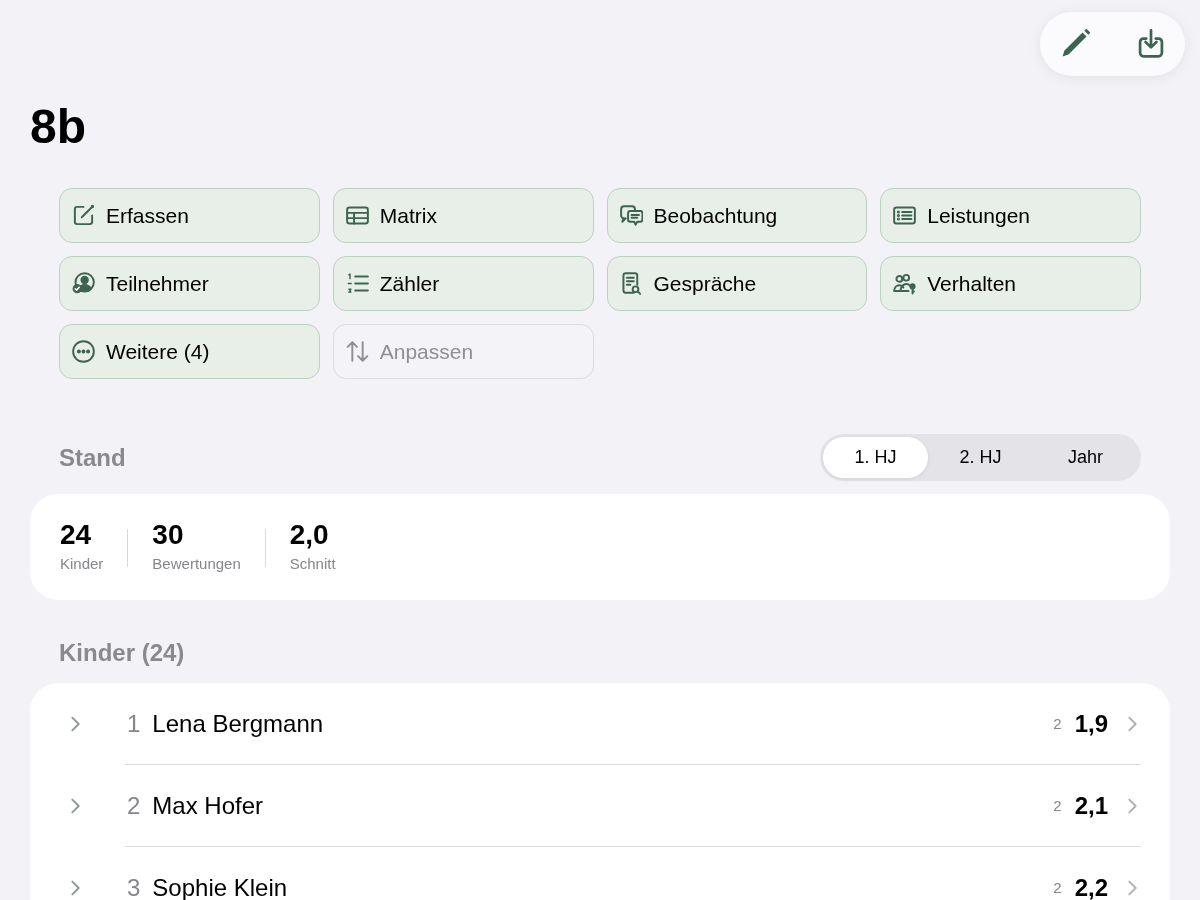 The width and height of the screenshot is (1200, 900). What do you see at coordinates (1151, 44) in the screenshot?
I see `download-tray-icon` at bounding box center [1151, 44].